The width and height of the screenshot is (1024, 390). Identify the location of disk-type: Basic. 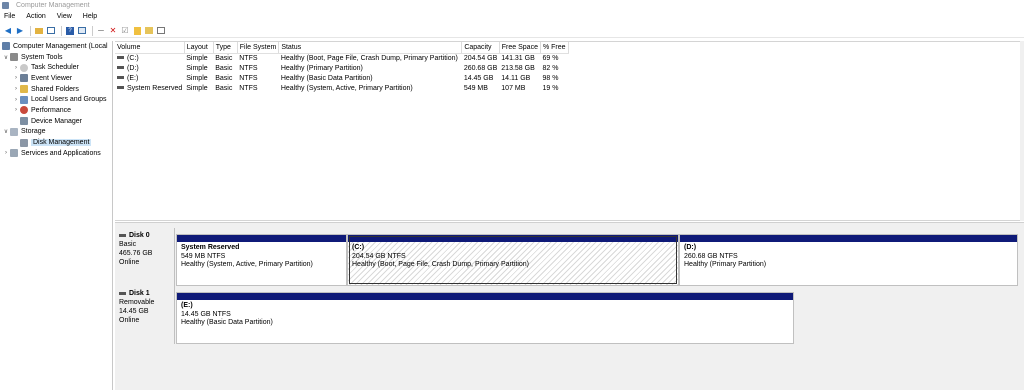
(128, 244).